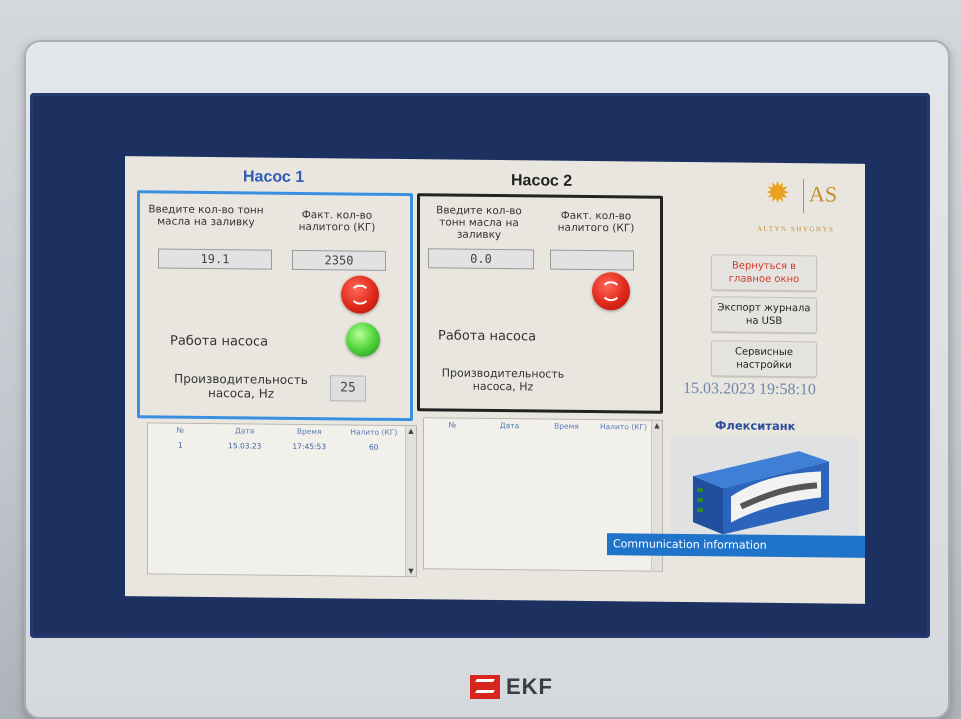 This screenshot has width=961, height=719. What do you see at coordinates (360, 294) in the screenshot?
I see `pump1-stop-button` at bounding box center [360, 294].